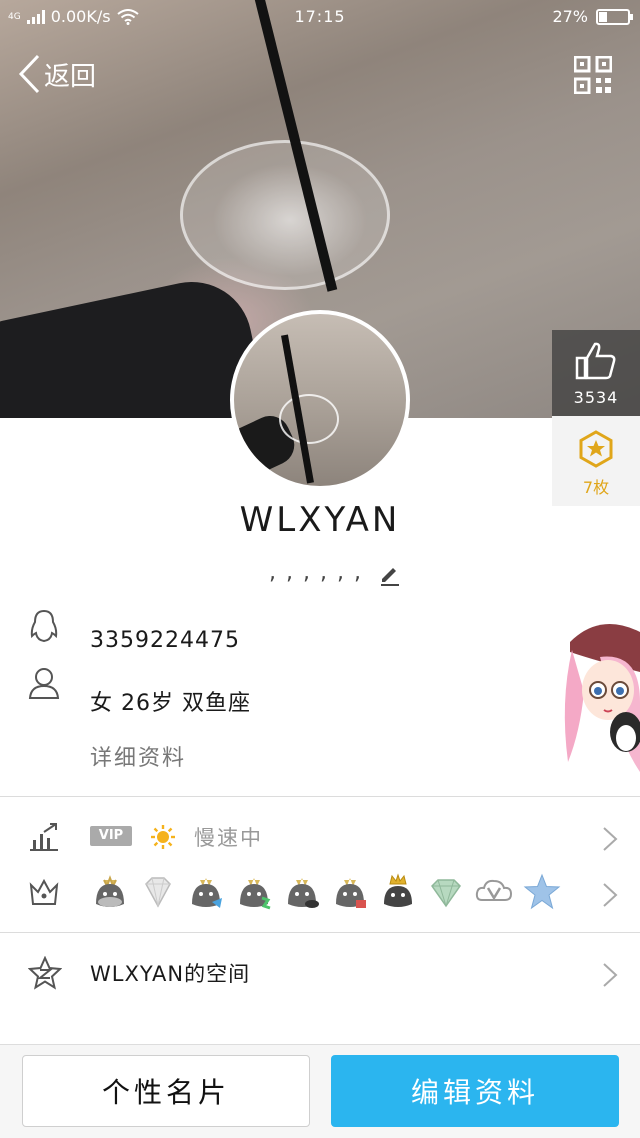 This screenshot has width=640, height=1138. I want to click on personal-card-button: 个性名片, so click(166, 1091).